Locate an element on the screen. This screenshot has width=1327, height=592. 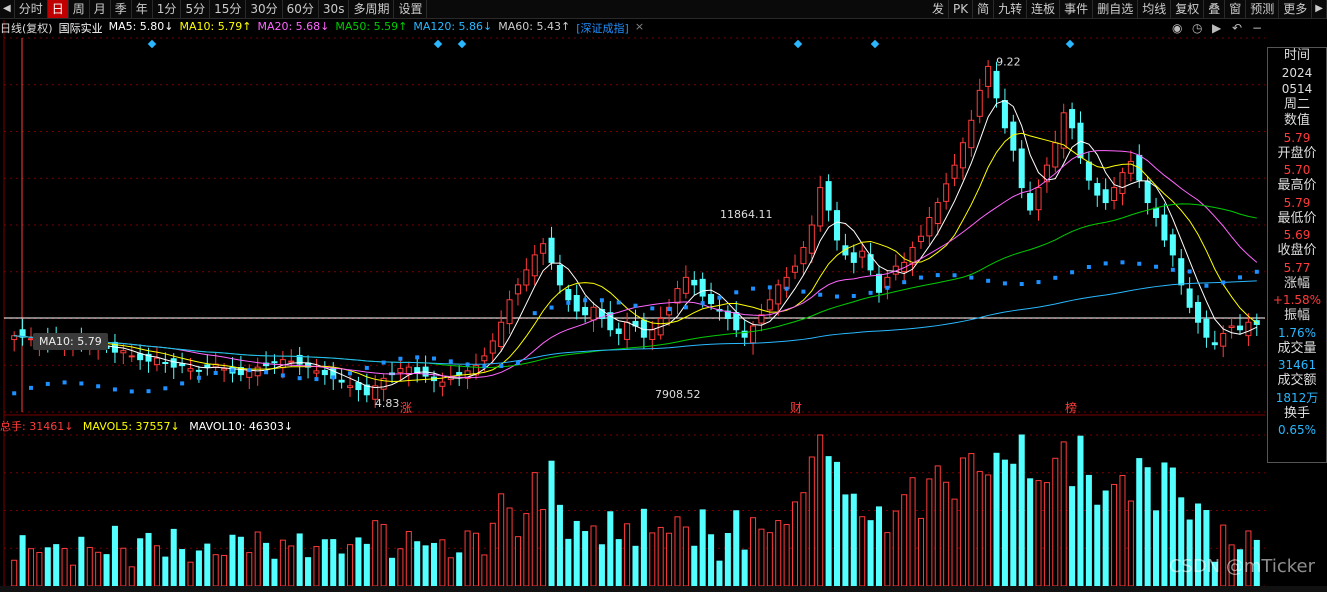
tool-button-12: 更多 is located at coordinates (1296, 9).